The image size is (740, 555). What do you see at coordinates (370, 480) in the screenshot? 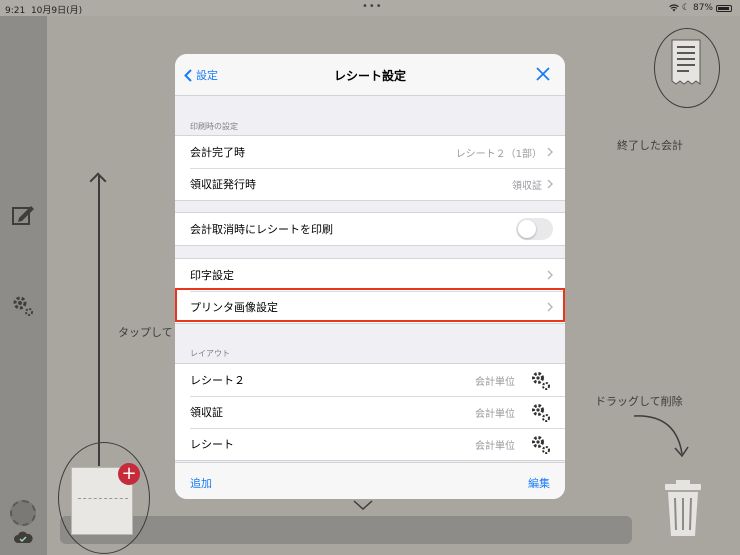
I see `bottom-toolbar: 追加 編集` at bounding box center [370, 480].